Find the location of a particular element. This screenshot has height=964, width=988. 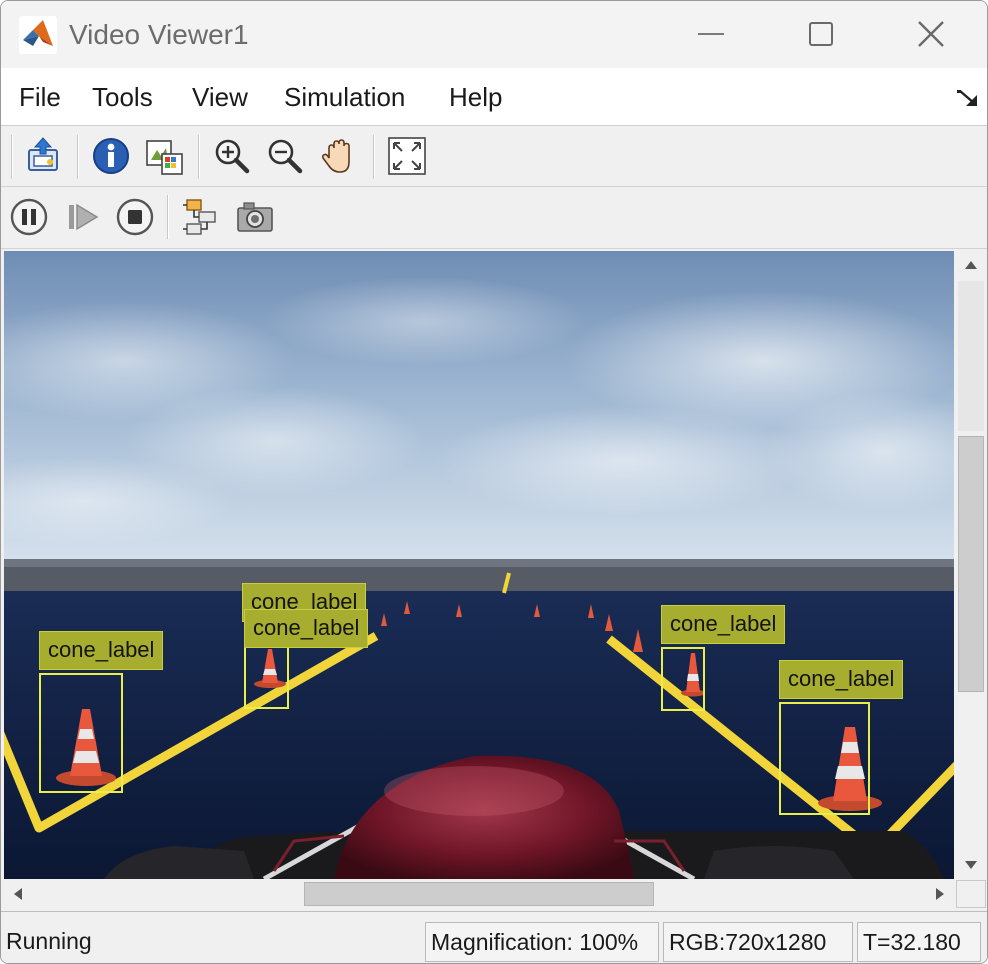

simulation-time-readout: T=32.180 is located at coordinates (919, 942).